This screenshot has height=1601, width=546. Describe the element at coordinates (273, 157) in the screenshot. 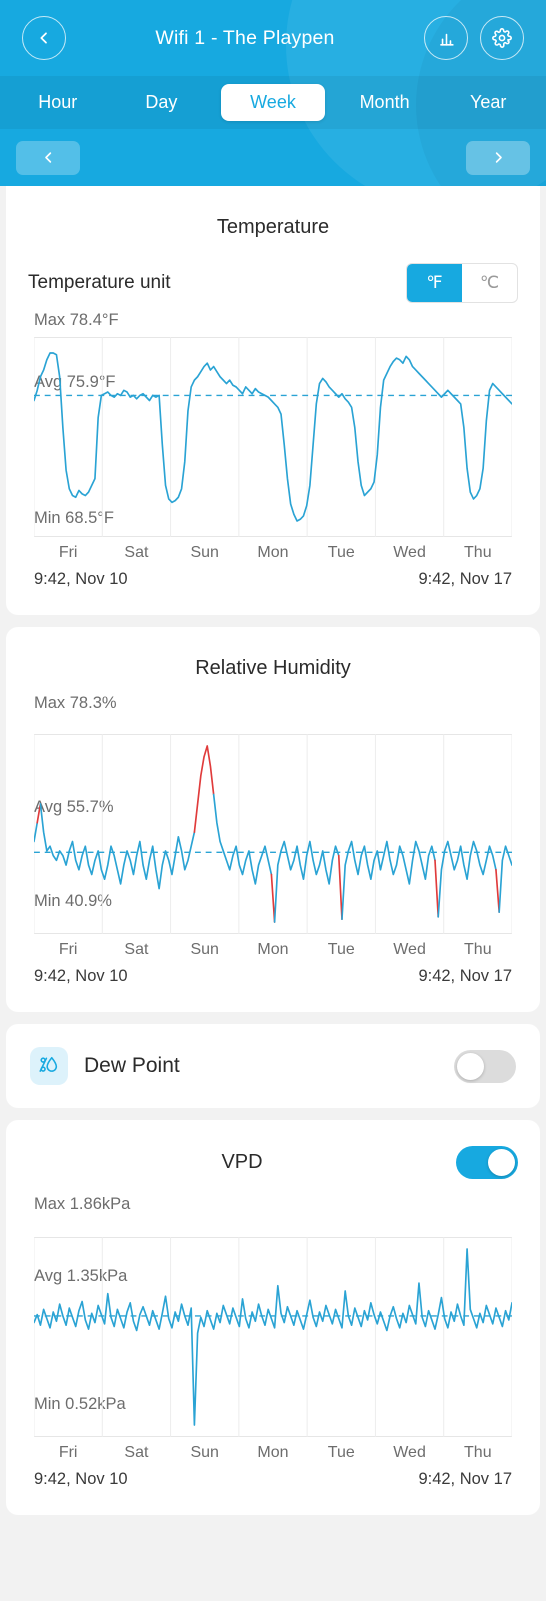

I see `period-pager` at that location.